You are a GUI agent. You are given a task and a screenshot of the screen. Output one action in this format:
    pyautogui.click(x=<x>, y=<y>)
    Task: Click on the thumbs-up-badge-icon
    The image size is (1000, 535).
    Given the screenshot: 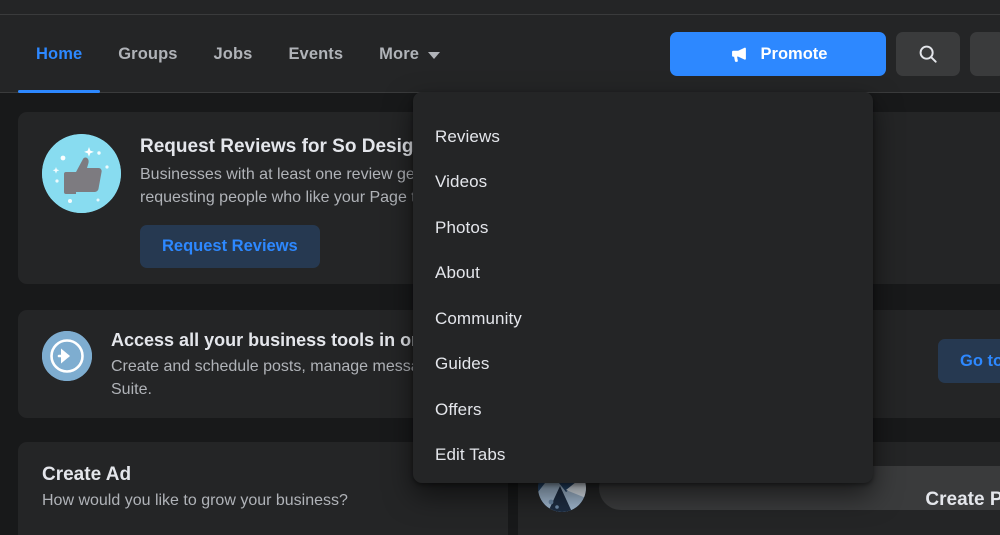 What is the action you would take?
    pyautogui.click(x=81, y=173)
    